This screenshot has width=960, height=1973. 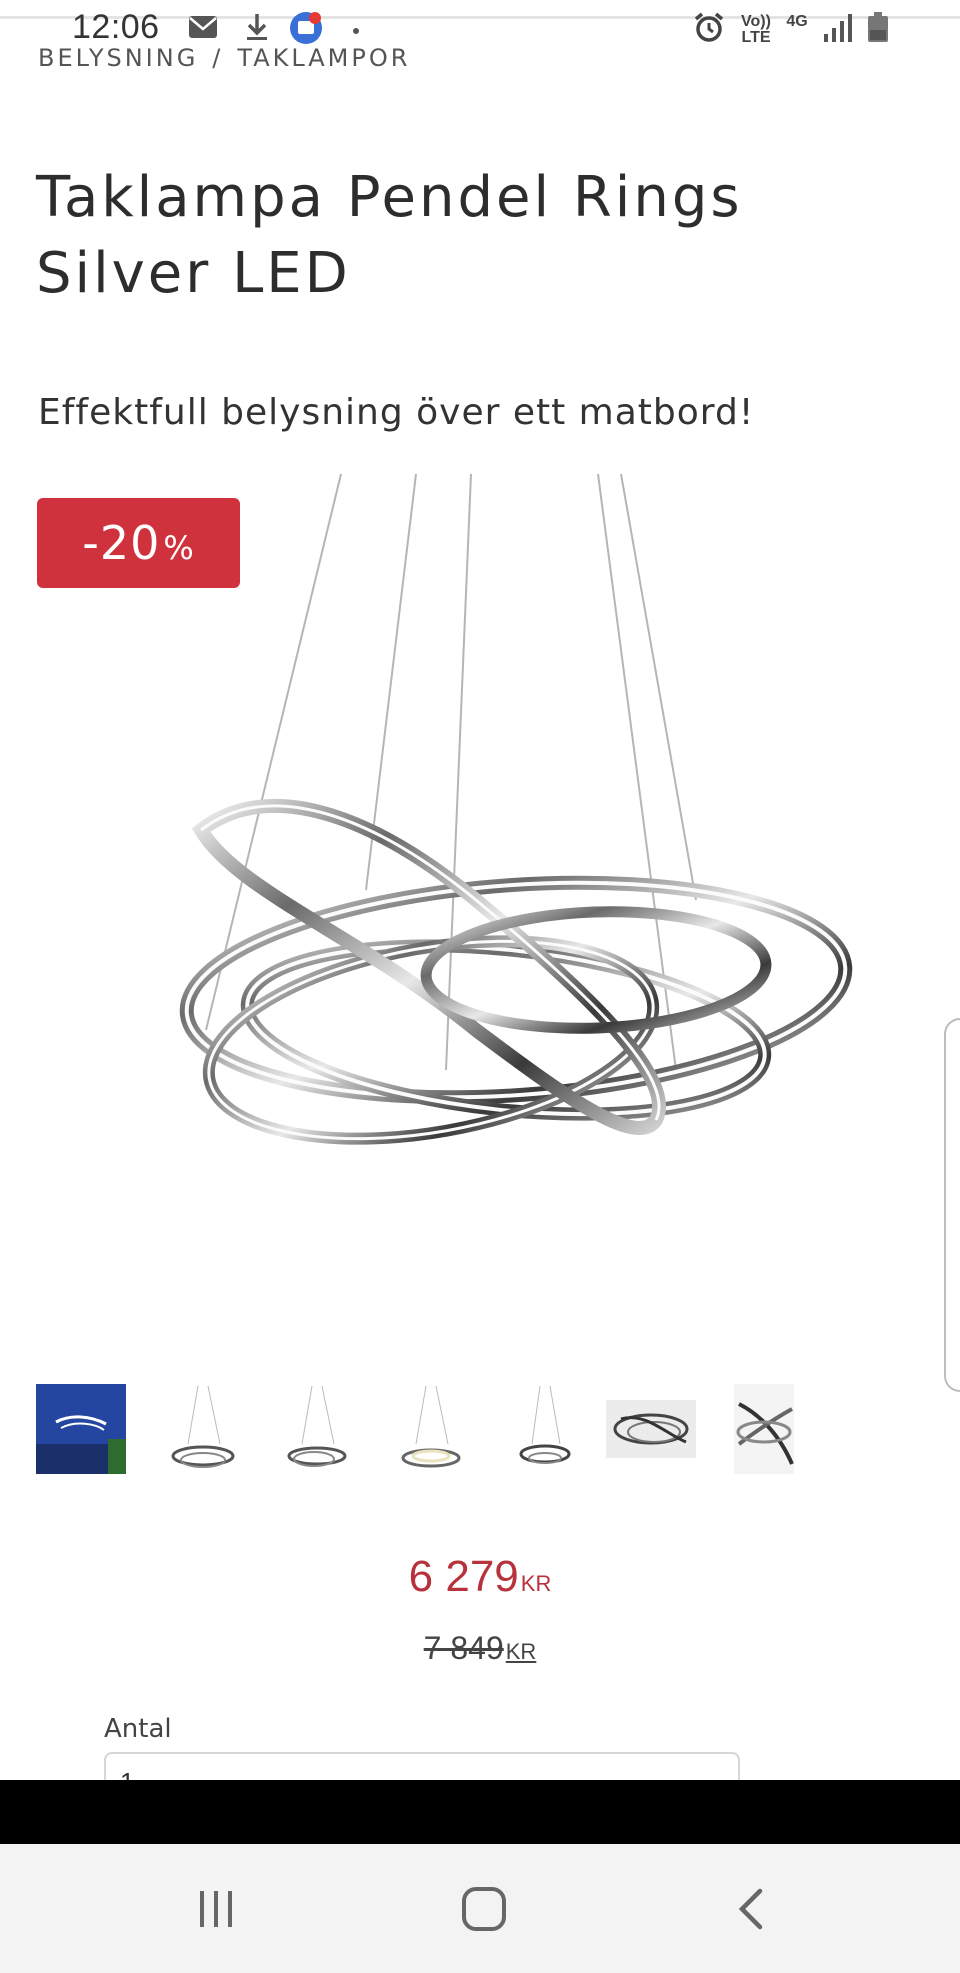 What do you see at coordinates (480, 29) in the screenshot?
I see `status-bar: 12:06 Vo)) LTE 4G` at bounding box center [480, 29].